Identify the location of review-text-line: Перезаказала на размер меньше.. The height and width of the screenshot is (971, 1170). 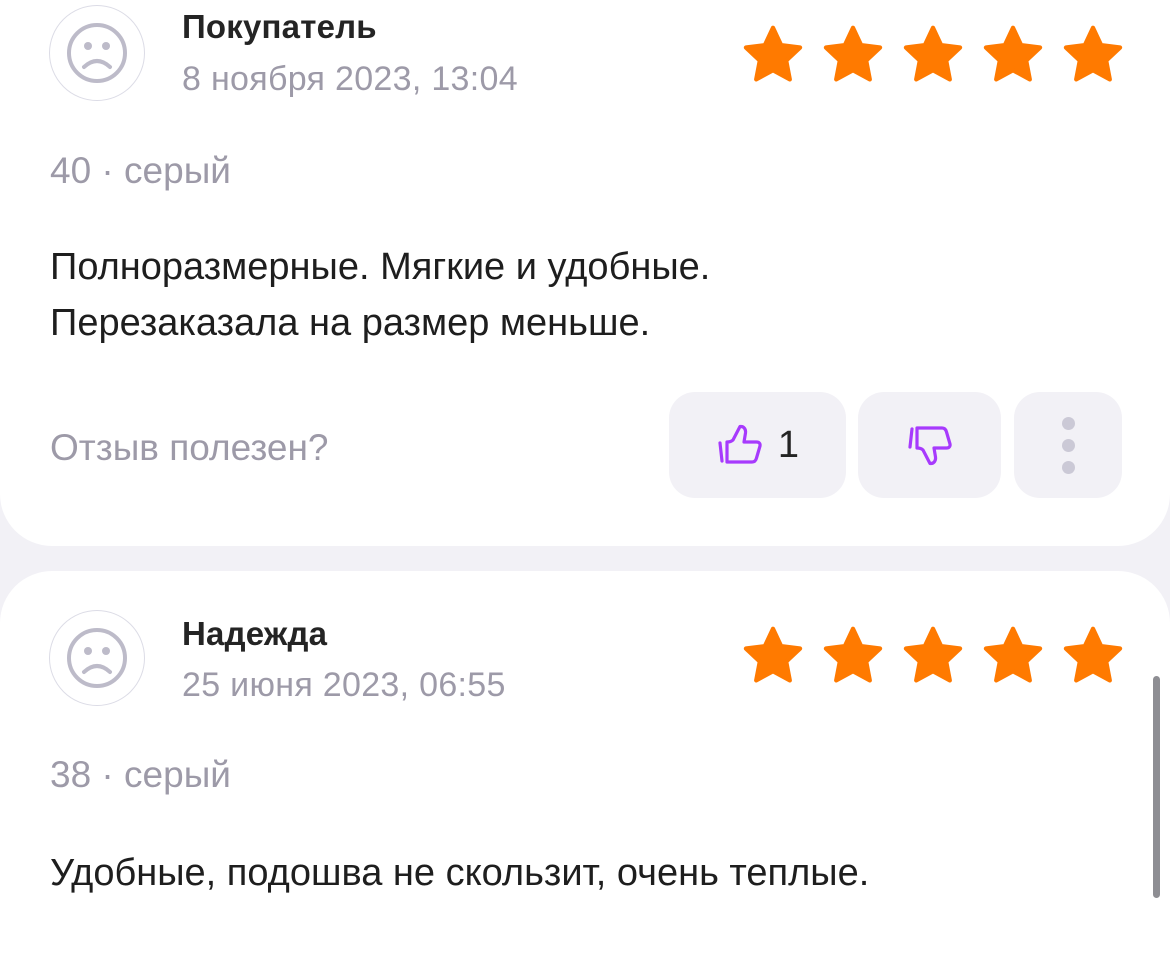
(350, 323).